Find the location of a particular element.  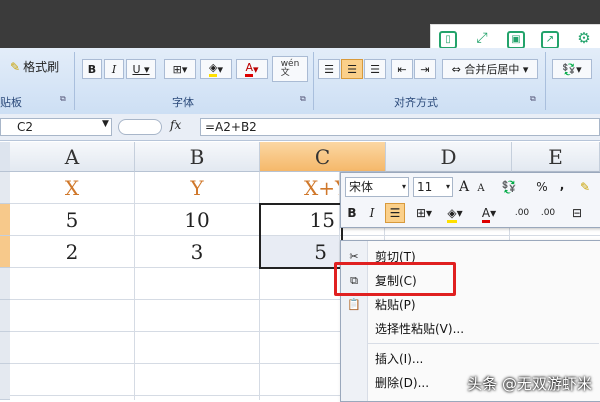

selection-border is located at coordinates (301, 236).